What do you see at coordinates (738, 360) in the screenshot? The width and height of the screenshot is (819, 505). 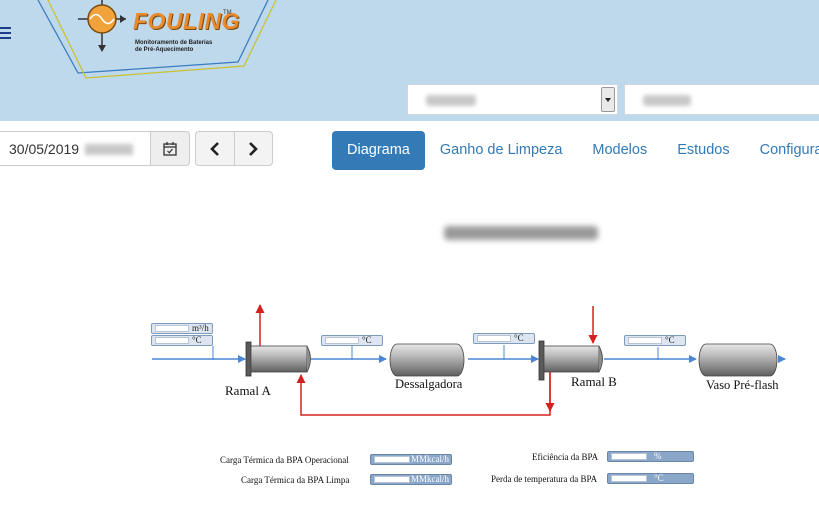 I see `preflash-vessel` at bounding box center [738, 360].